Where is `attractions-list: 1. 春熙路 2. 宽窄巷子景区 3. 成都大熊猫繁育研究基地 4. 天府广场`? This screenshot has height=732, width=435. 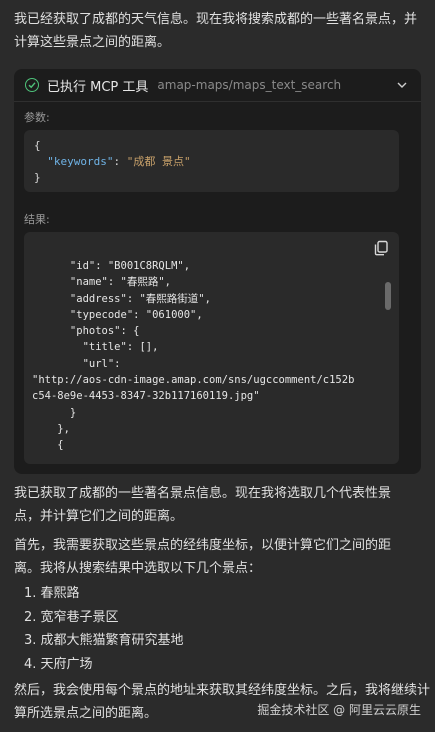
attractions-list: 1. 春熙路 2. 宽窄巷子景区 3. 成都大熊猫繁育研究基地 4. 天府广场 is located at coordinates (104, 629).